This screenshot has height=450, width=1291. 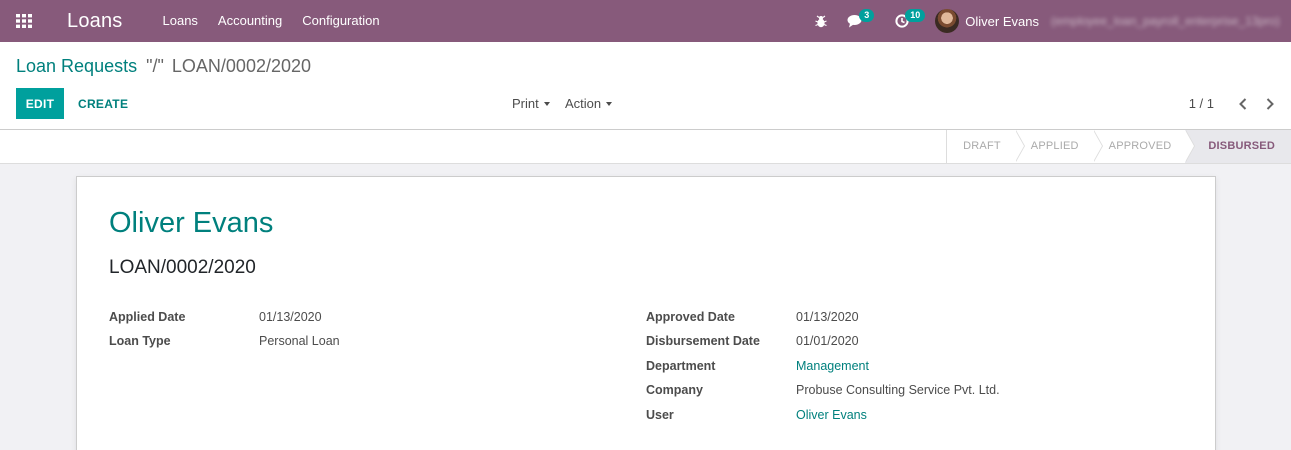 What do you see at coordinates (40, 103) in the screenshot?
I see `edit-button: EDIT` at bounding box center [40, 103].